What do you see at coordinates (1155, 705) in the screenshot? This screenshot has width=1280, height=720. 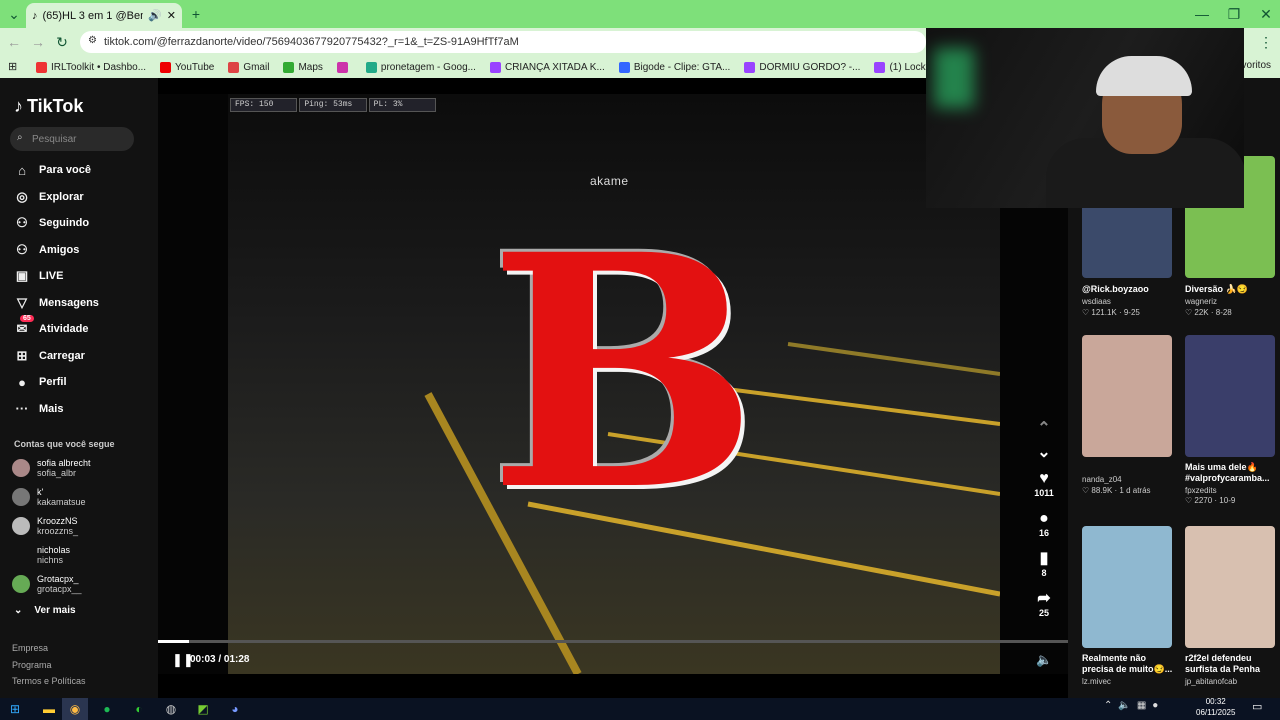 I see `mic-icon: ●` at bounding box center [1155, 705].